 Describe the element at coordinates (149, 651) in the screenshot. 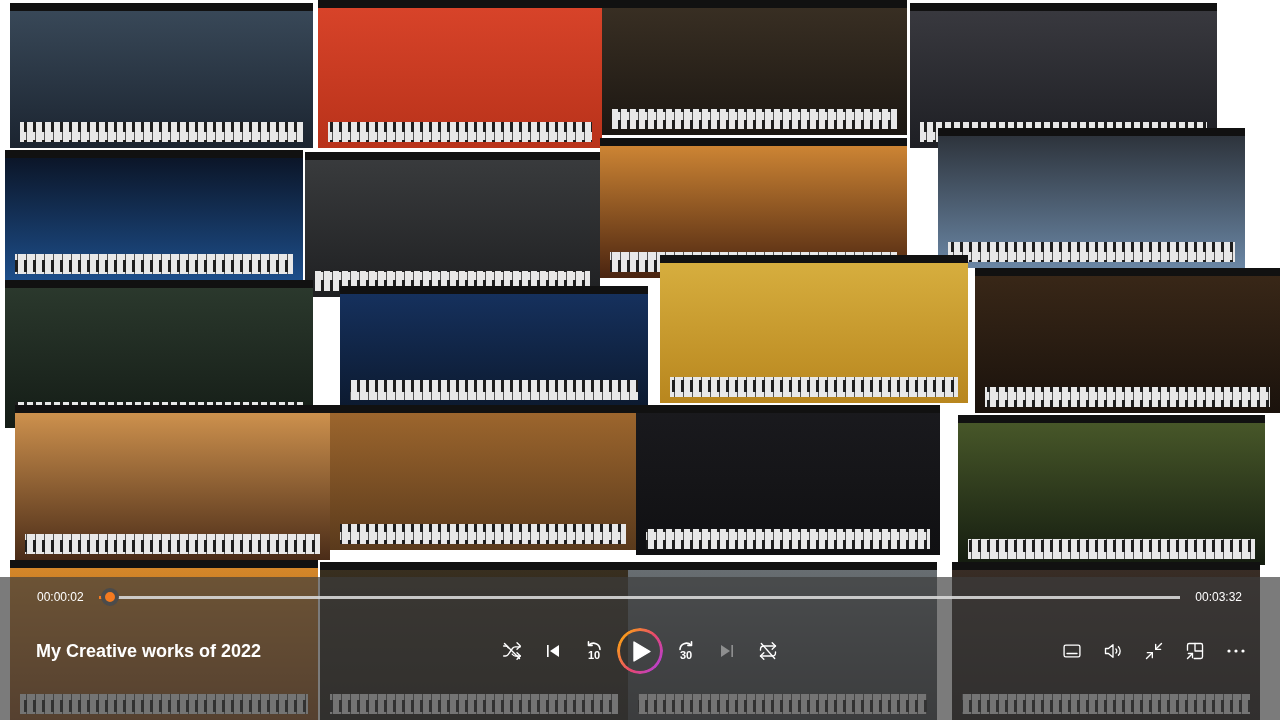

I see `video-title: My Creative works of 2022` at that location.